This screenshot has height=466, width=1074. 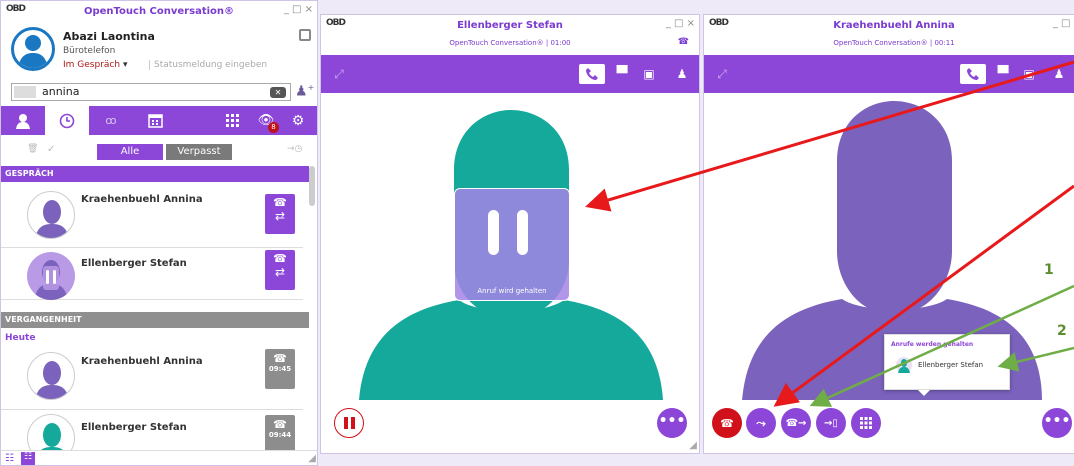 I want to click on device-transfer-icon: →▯, so click(x=831, y=423).